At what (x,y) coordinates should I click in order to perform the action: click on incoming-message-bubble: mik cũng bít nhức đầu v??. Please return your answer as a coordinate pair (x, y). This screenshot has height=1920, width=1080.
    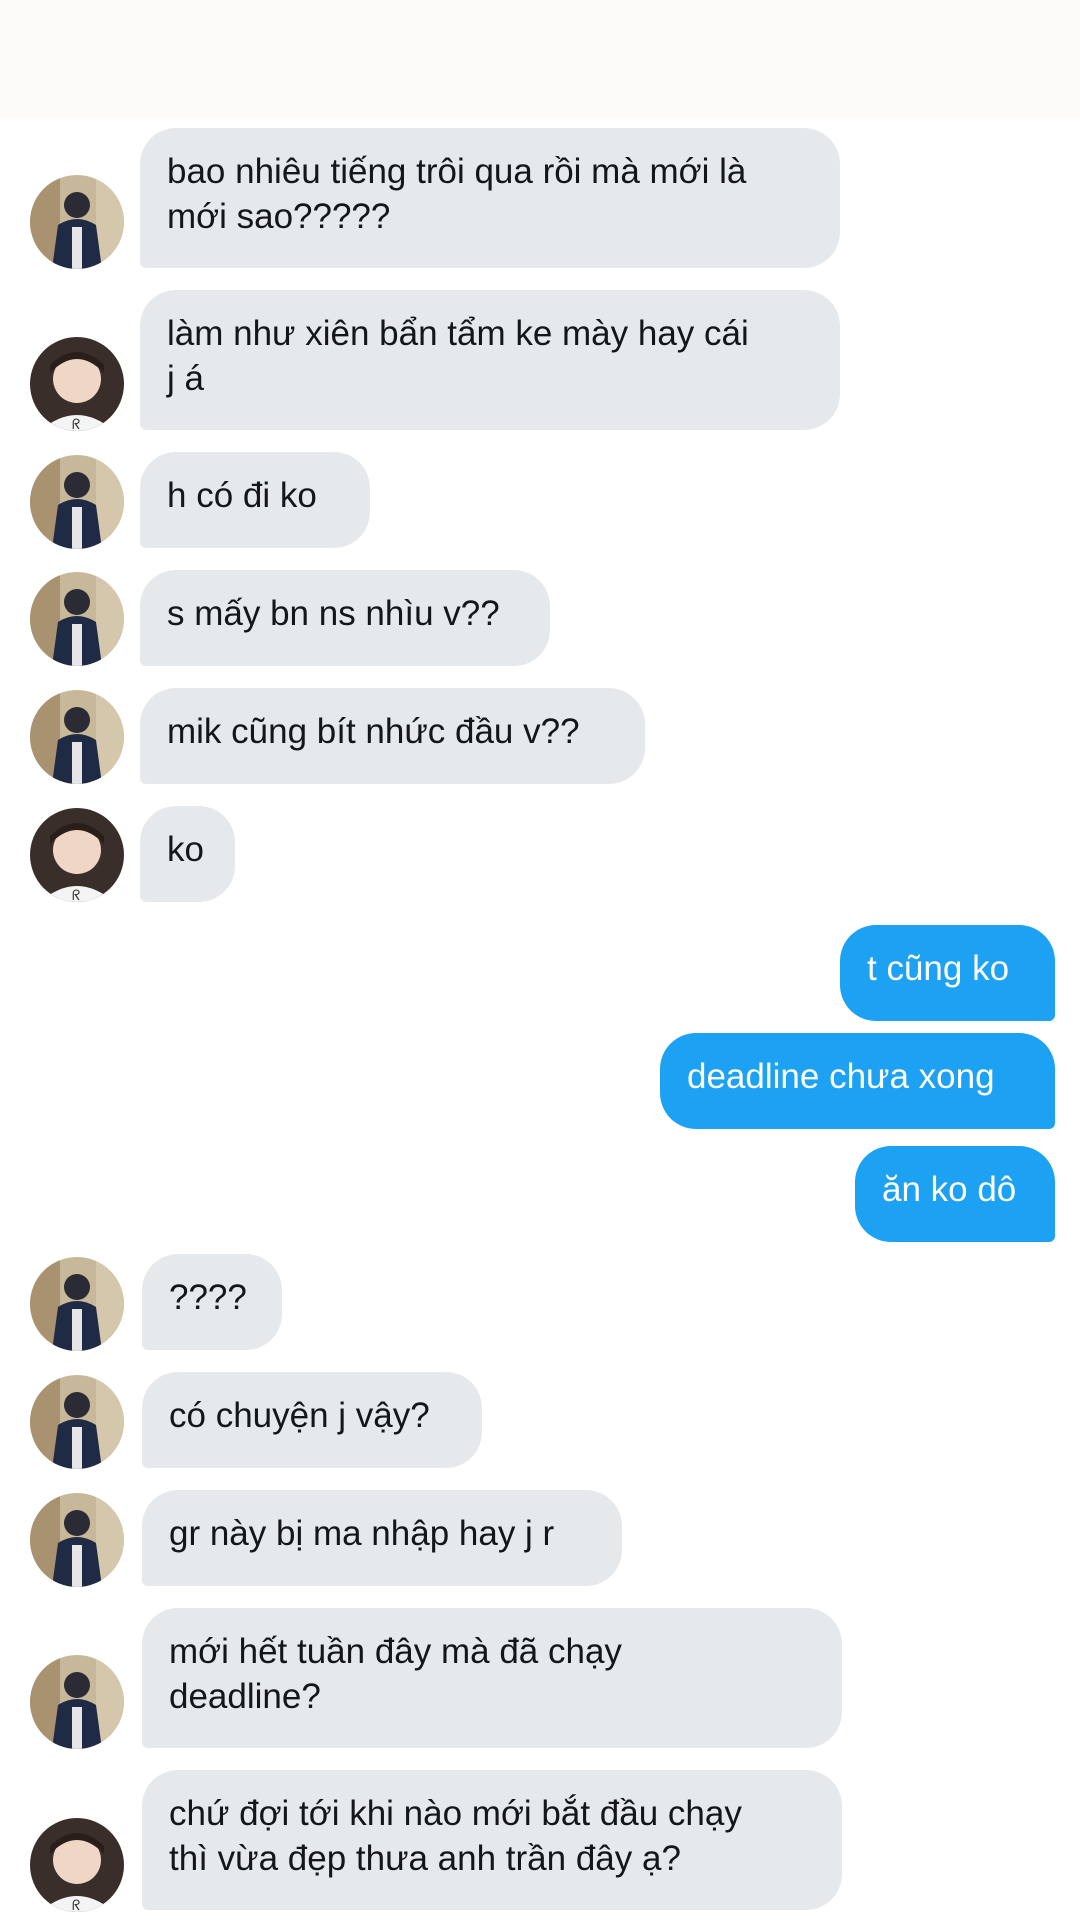
    Looking at the image, I should click on (392, 736).